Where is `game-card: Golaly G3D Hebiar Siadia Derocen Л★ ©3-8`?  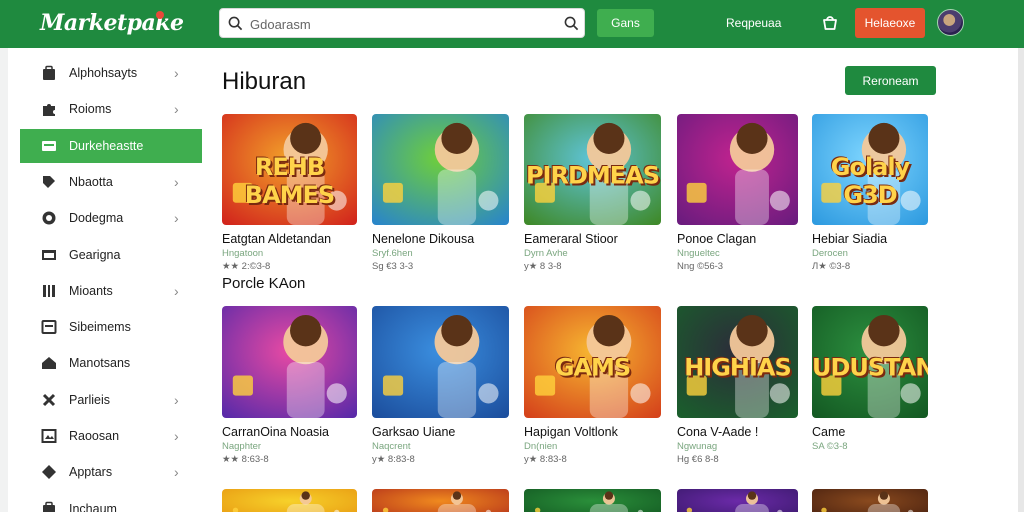
game-card: Golaly G3D Hebiar Siadia Derocen Л★ ©3-8 is located at coordinates (870, 193).